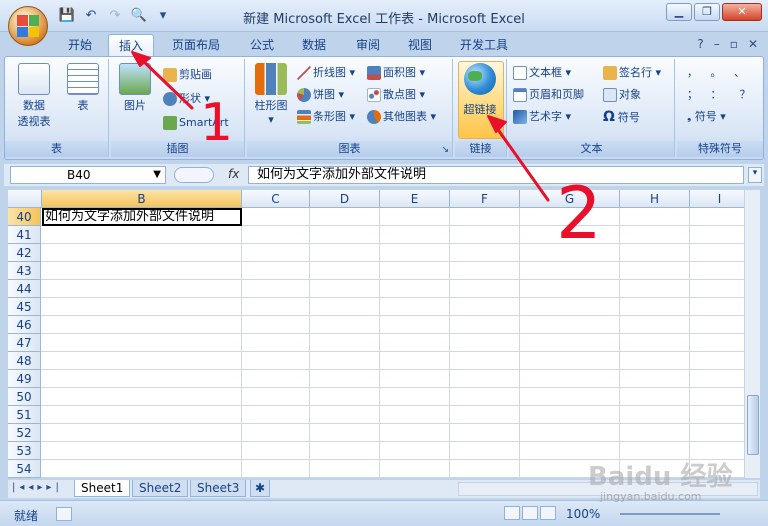  Describe the element at coordinates (194, 175) in the screenshot. I see `formula-expand-icon` at that location.